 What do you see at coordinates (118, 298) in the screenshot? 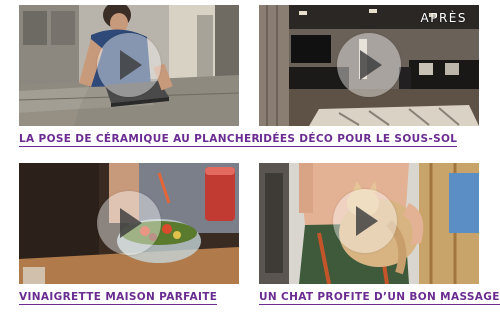
I see `video-title-link: VINAIGRETTE MAISON PARFAITE` at bounding box center [118, 298].